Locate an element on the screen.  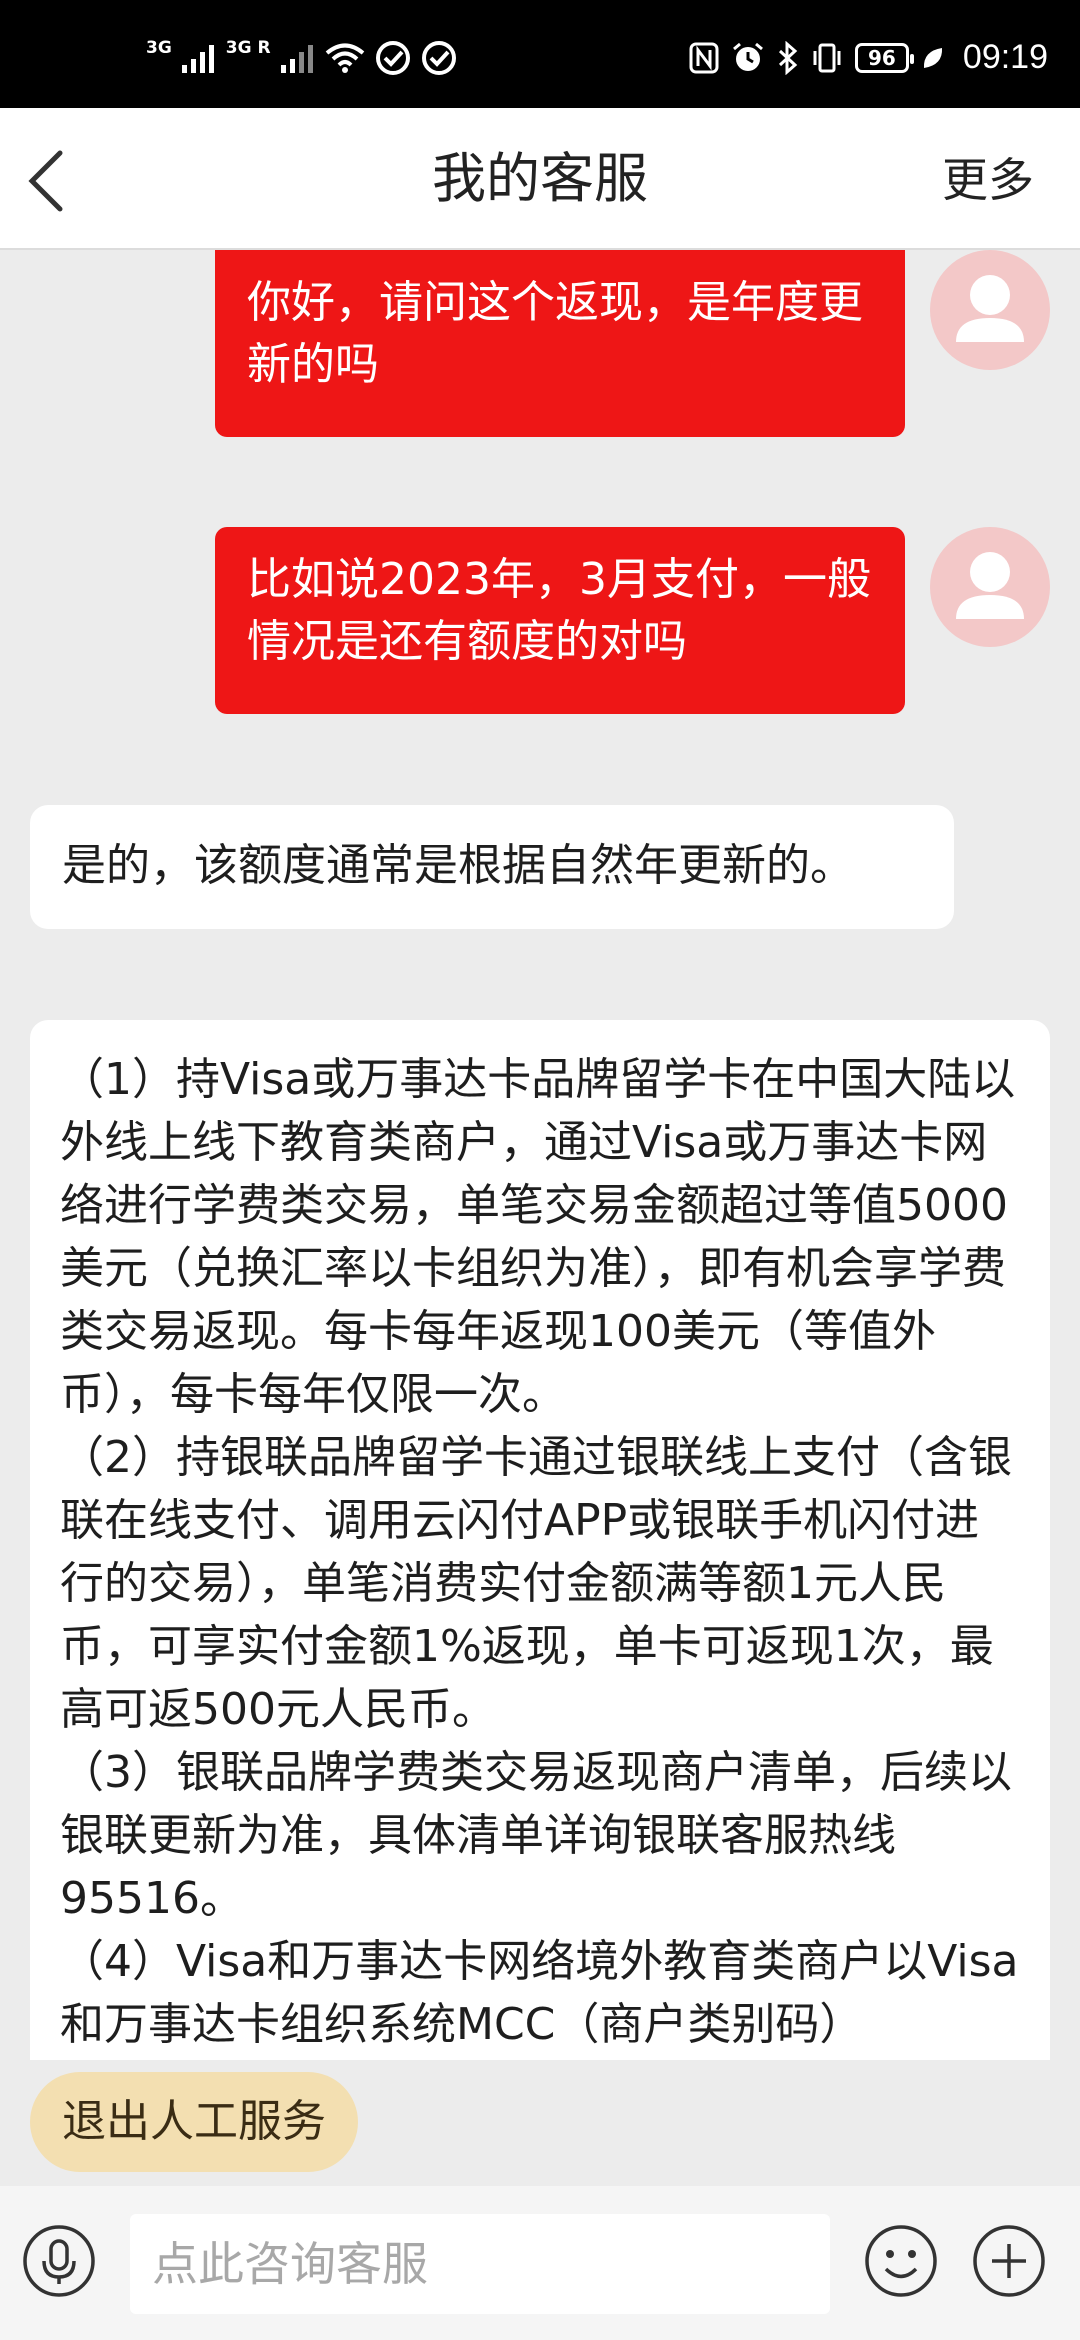
vibrate-icon is located at coordinates (827, 57).